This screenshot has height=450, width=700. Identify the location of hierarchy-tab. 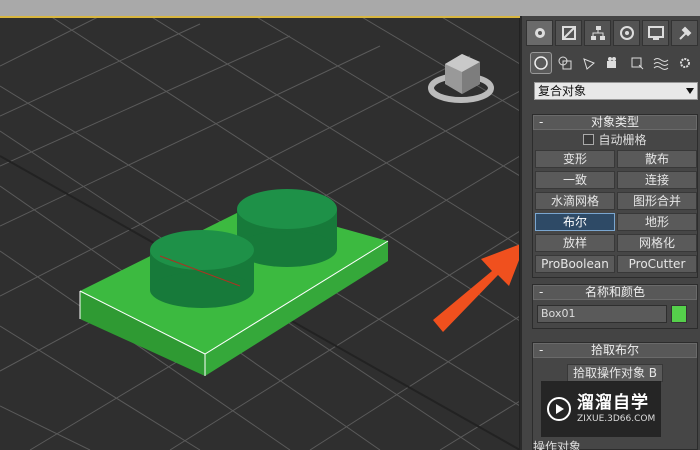
(597, 33).